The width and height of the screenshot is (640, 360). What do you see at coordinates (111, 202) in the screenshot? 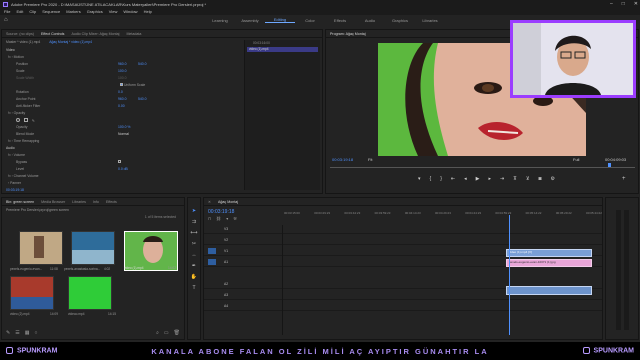
I see `tab-effects: Effects` at bounding box center [111, 202].